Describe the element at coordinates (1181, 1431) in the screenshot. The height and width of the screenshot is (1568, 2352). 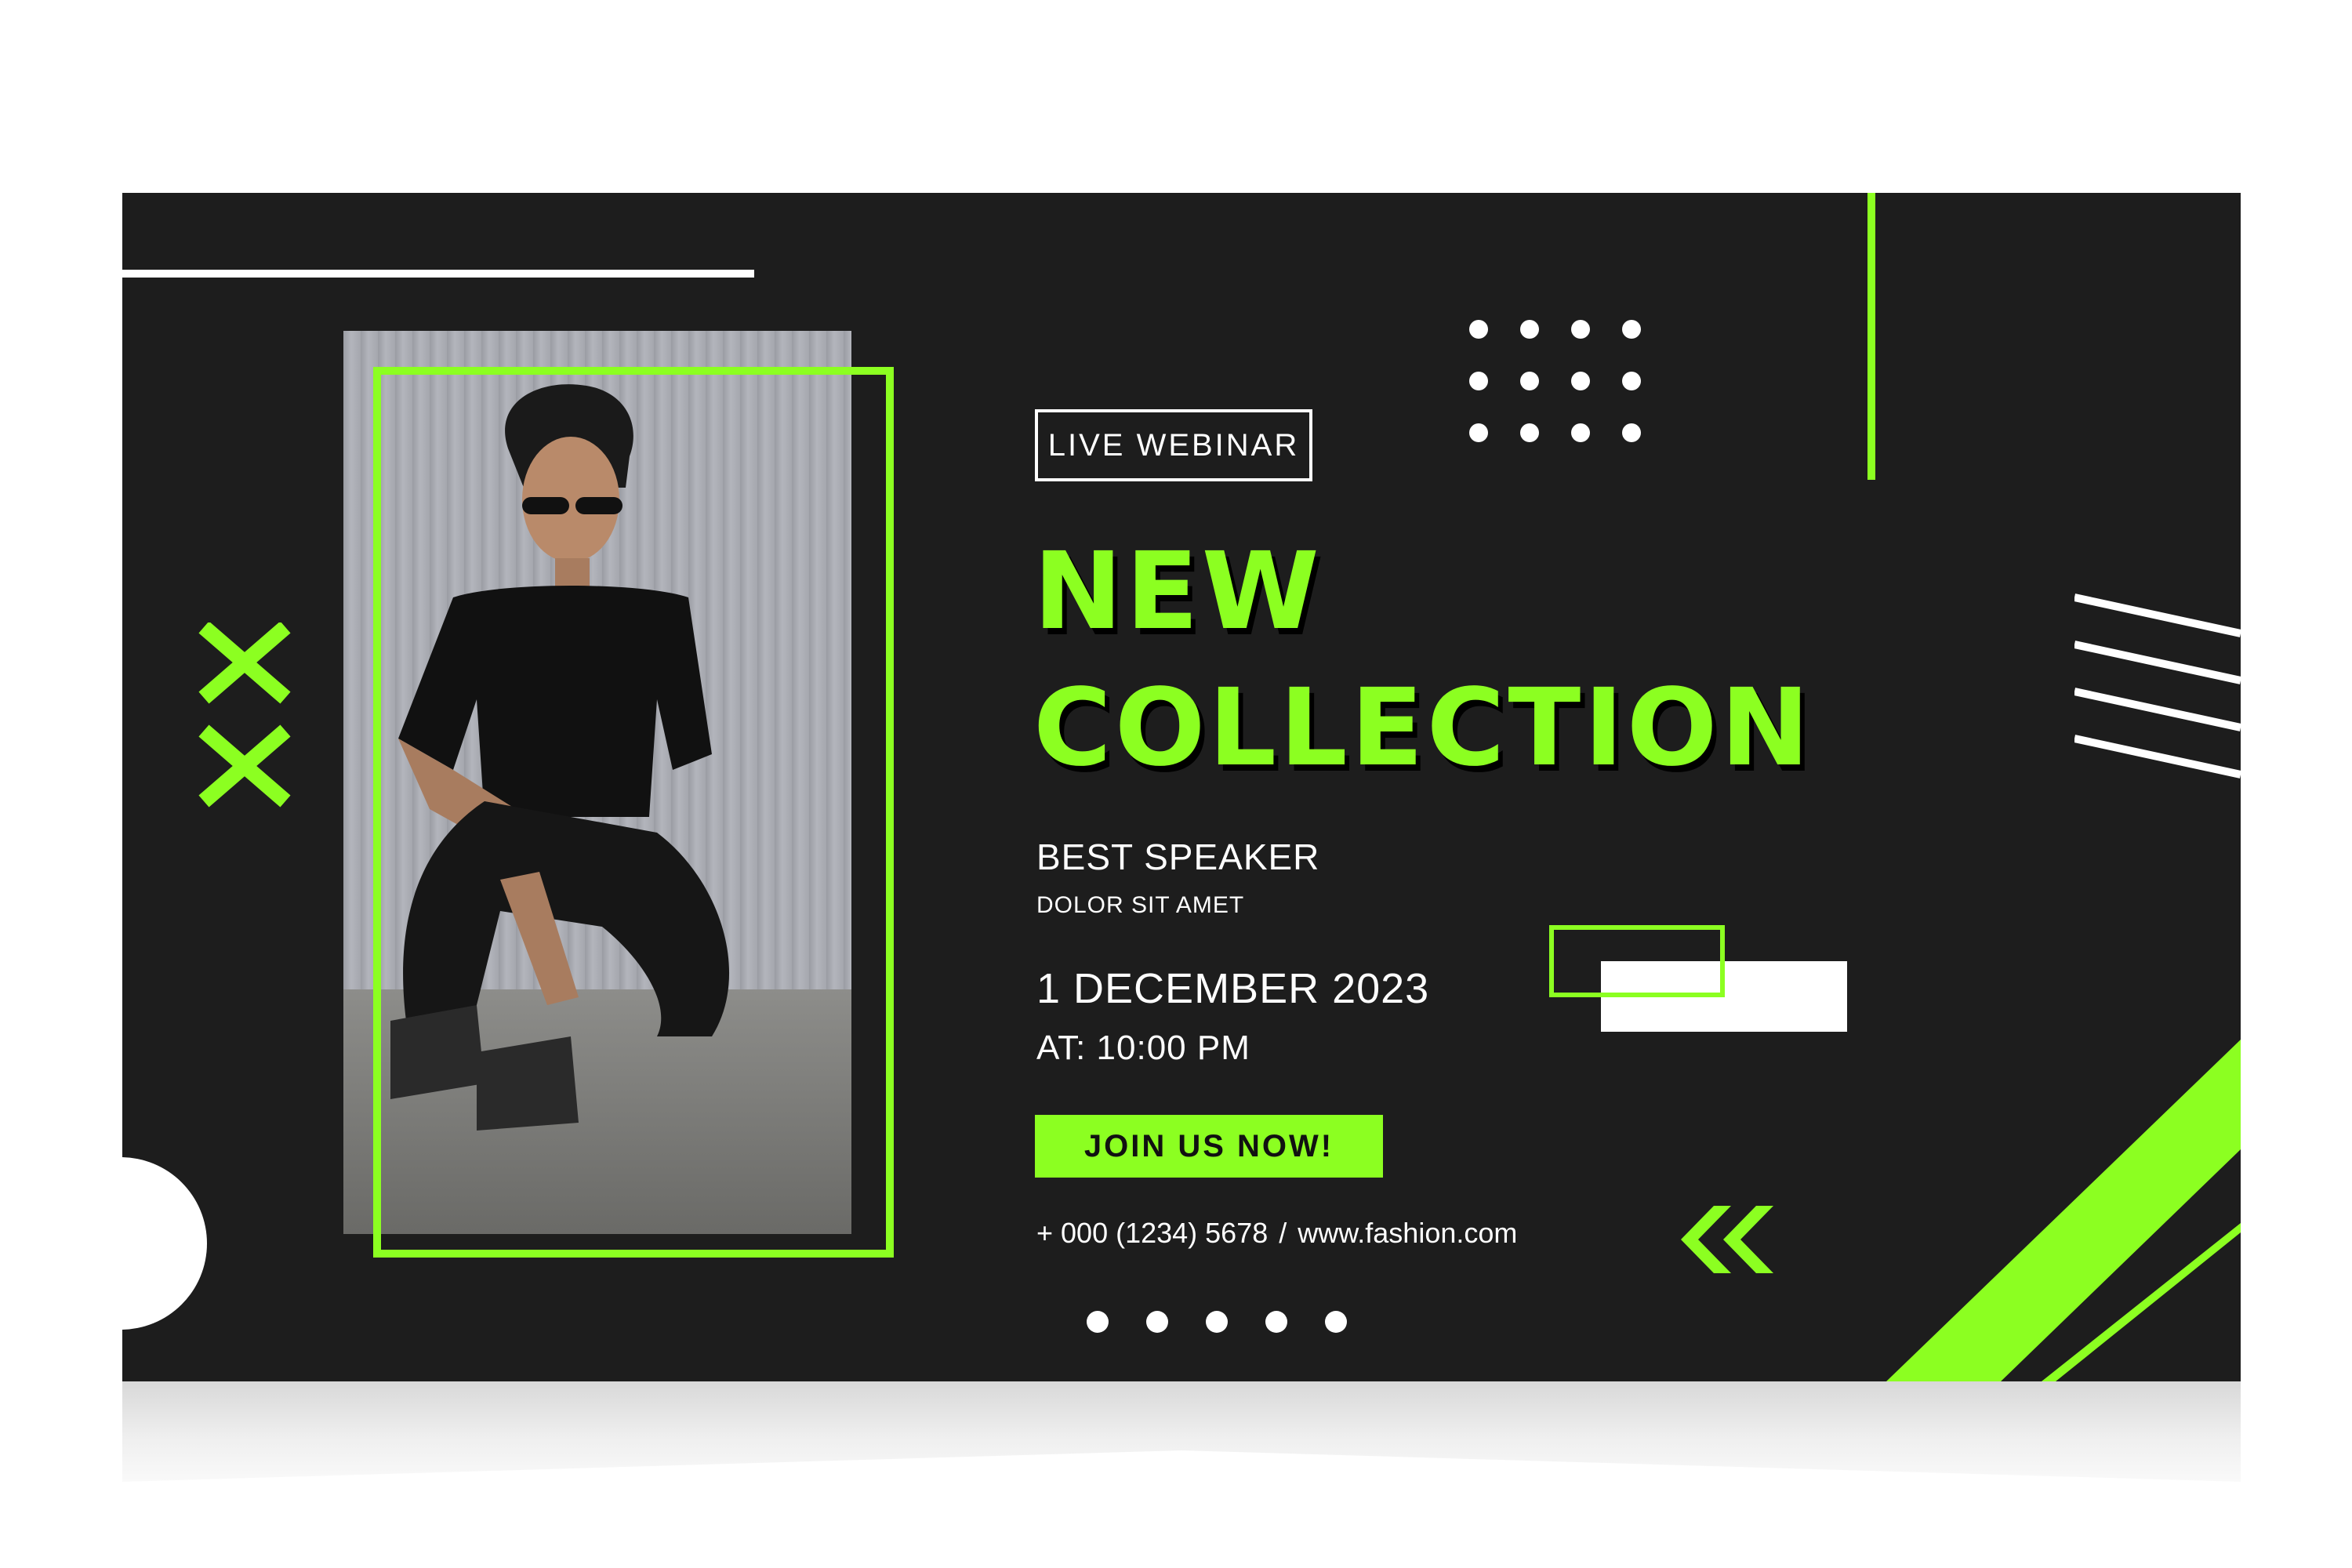
I see `card-shadow` at that location.